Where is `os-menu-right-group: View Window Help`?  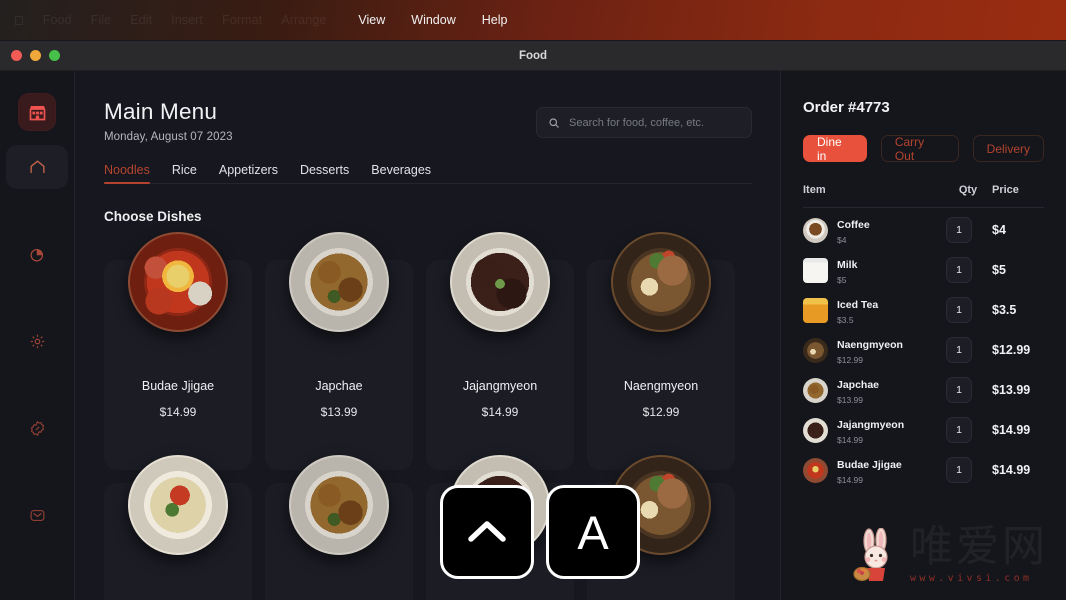
os-menu-right-group: View Window Help is located at coordinates (432, 20).